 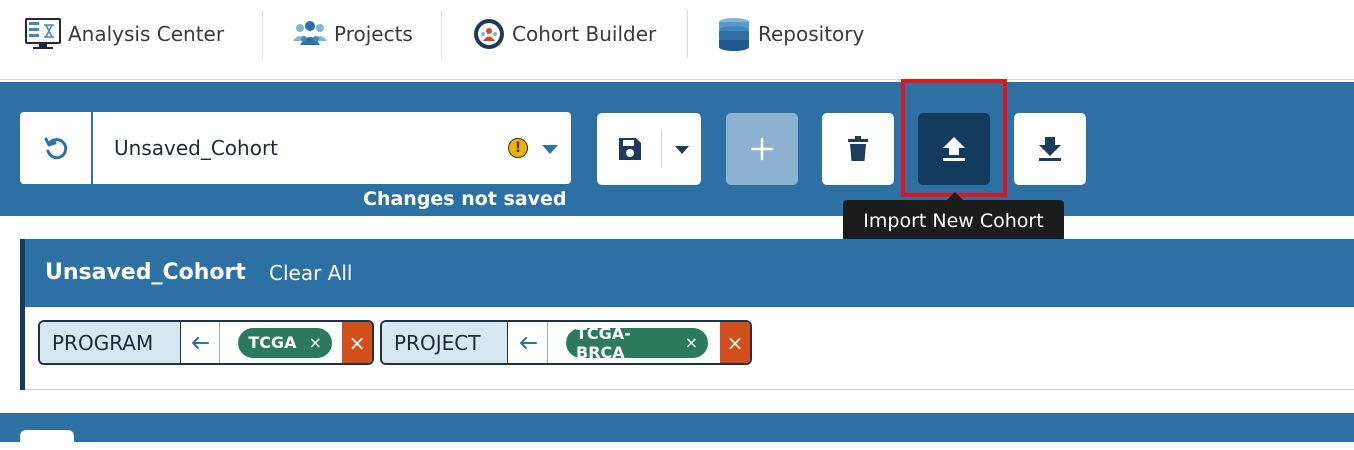 What do you see at coordinates (689, 273) in the screenshot?
I see `query-header: Unsaved_Cohort Clear All` at bounding box center [689, 273].